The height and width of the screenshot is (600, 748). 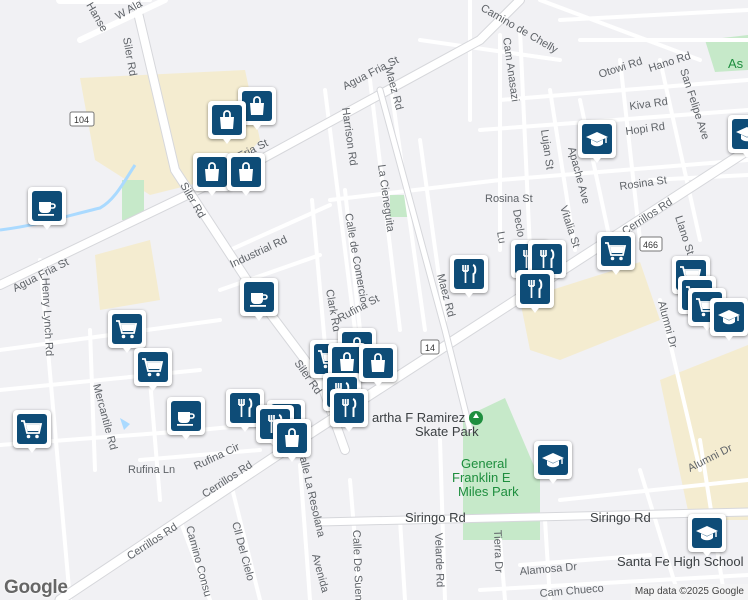 What do you see at coordinates (447, 431) in the screenshot?
I see `place-label-skate-park: Skate Park` at bounding box center [447, 431].